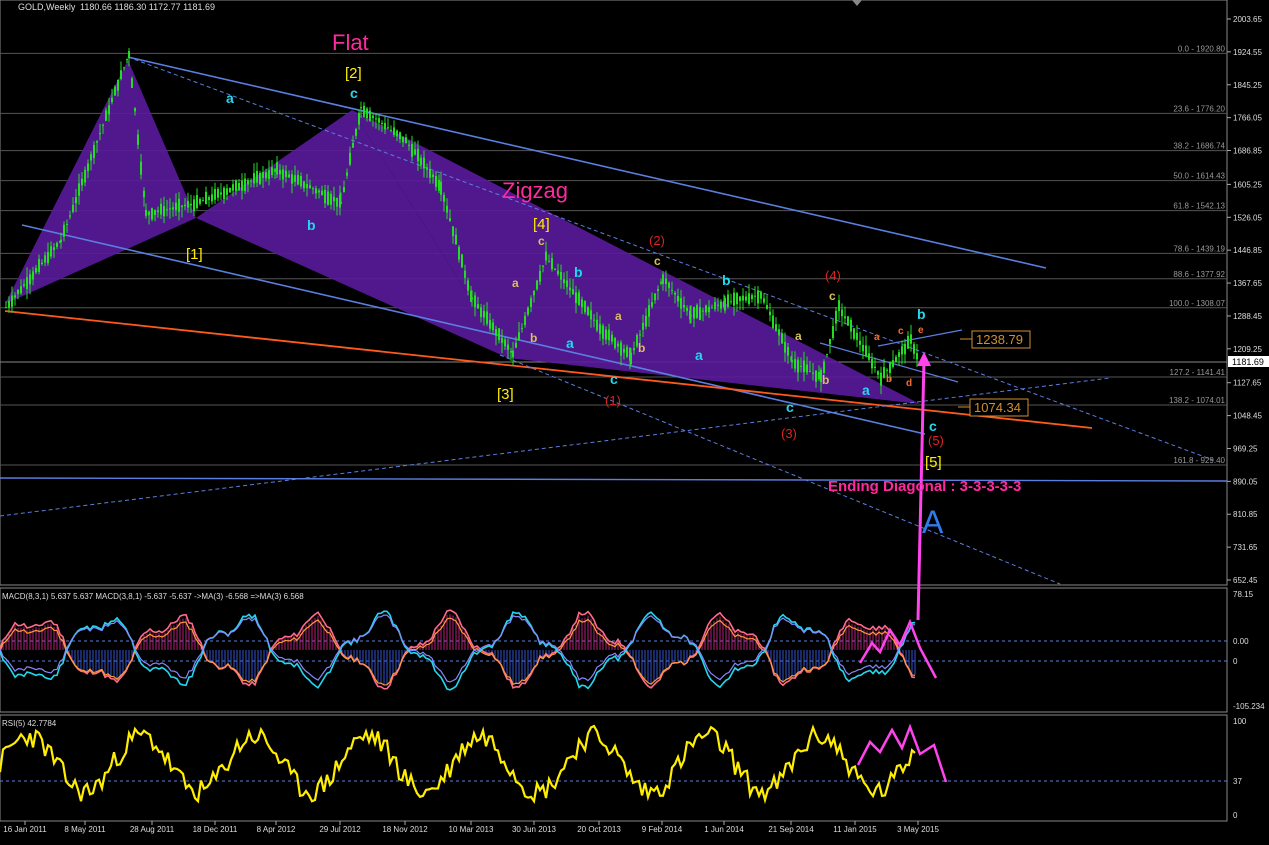  I want to click on time-tick-label: 28 Aug 2011, so click(152, 829).